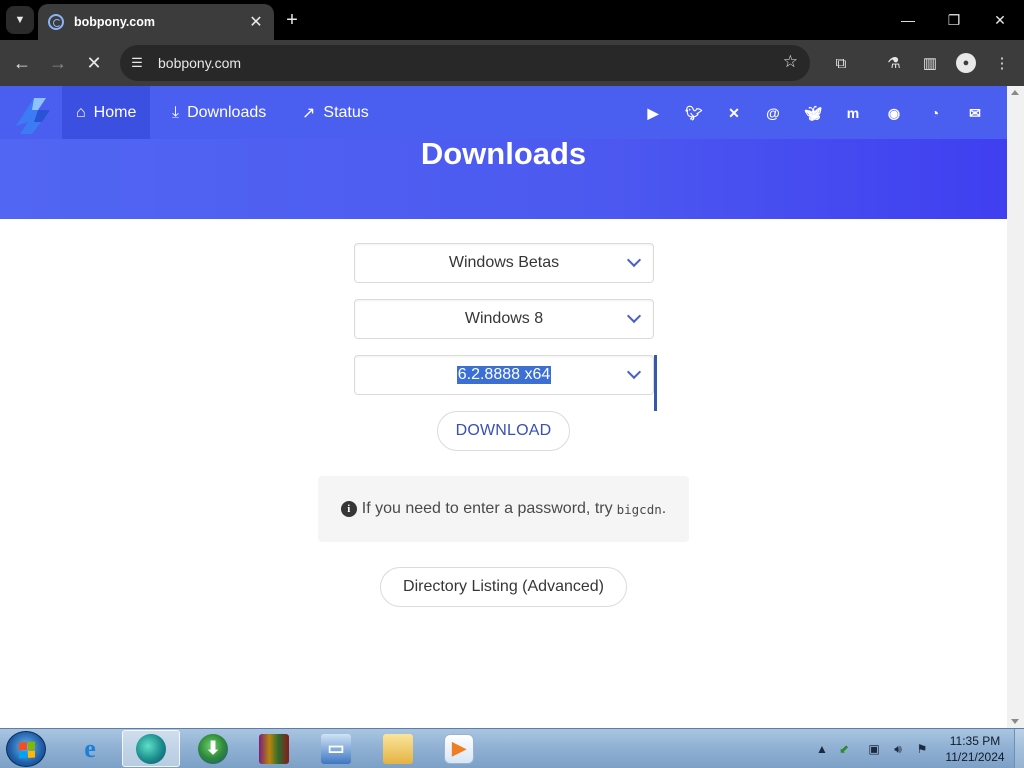 The image size is (1024, 768). Describe the element at coordinates (894, 63) in the screenshot. I see `flask-icon: ⚗` at that location.